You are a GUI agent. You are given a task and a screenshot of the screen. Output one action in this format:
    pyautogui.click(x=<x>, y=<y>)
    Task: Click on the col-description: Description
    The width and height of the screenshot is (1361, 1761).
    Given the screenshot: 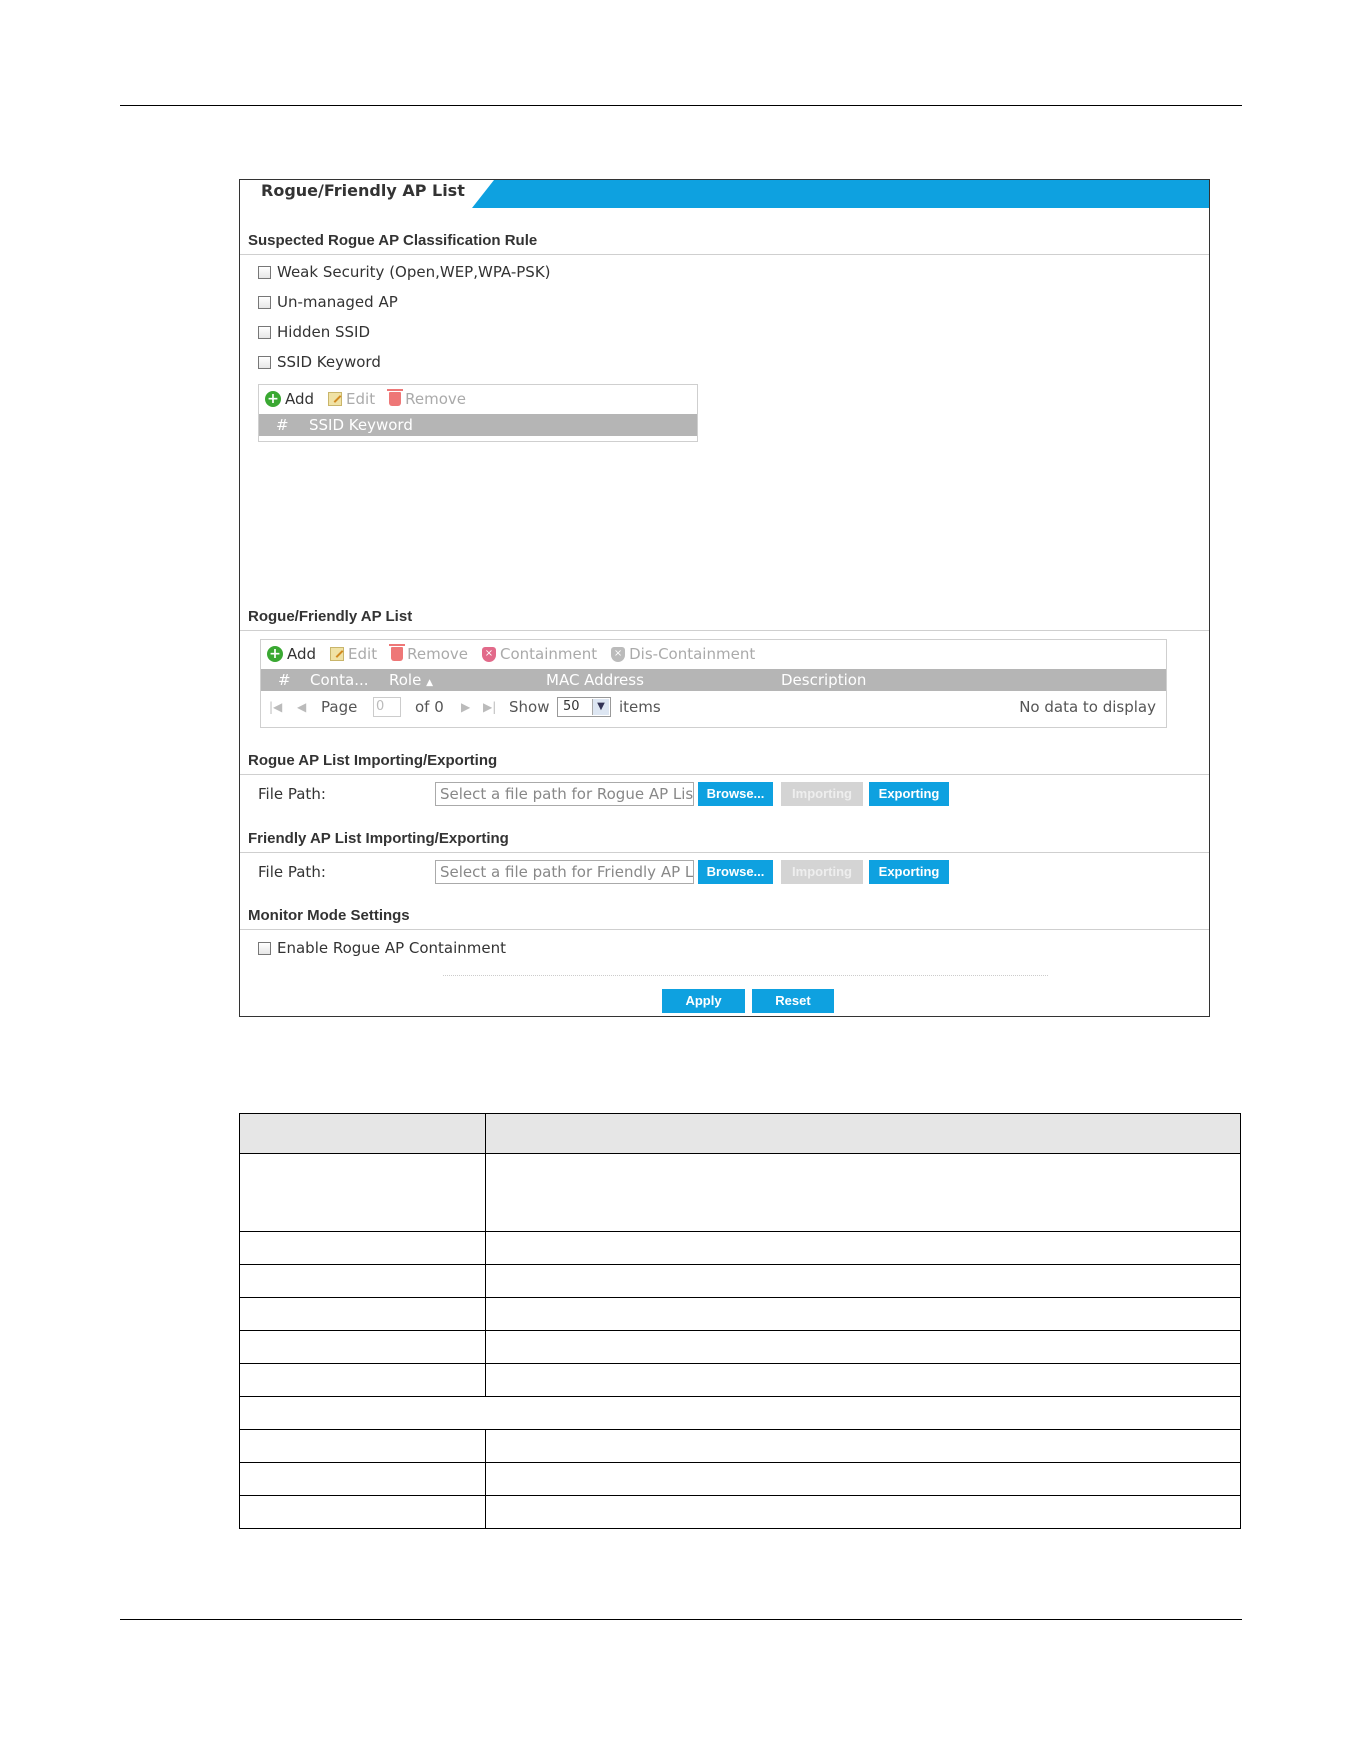 What is the action you would take?
    pyautogui.click(x=823, y=680)
    